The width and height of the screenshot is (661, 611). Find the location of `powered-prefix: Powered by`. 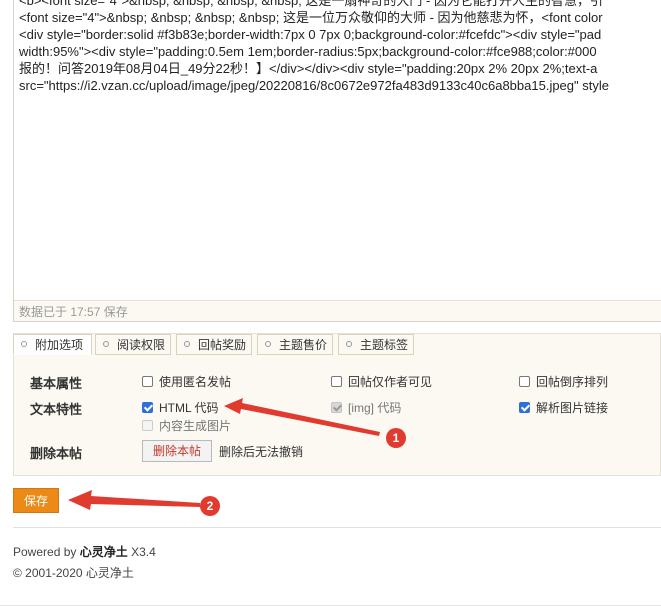

powered-prefix: Powered by is located at coordinates (45, 552).